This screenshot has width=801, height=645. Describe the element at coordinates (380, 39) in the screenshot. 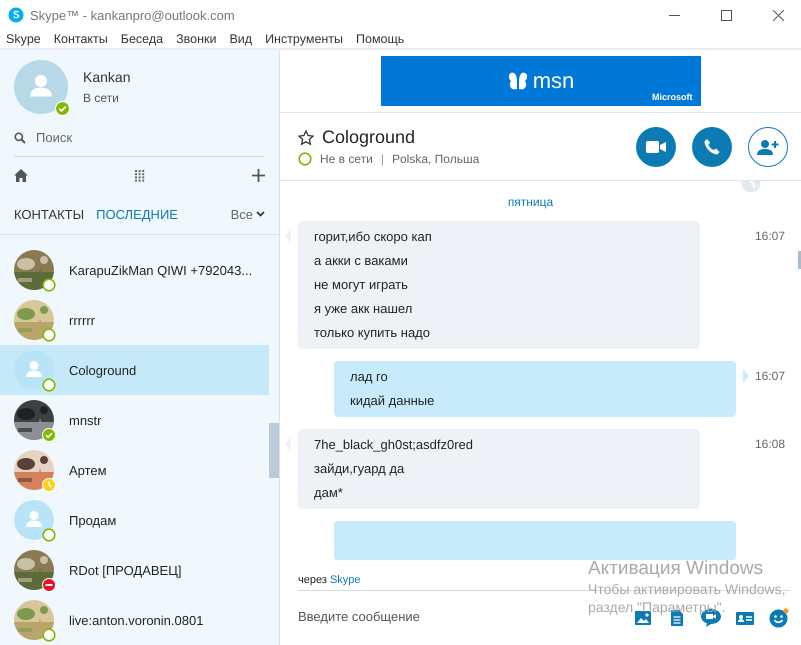

I see `menu-item: Помощь` at that location.